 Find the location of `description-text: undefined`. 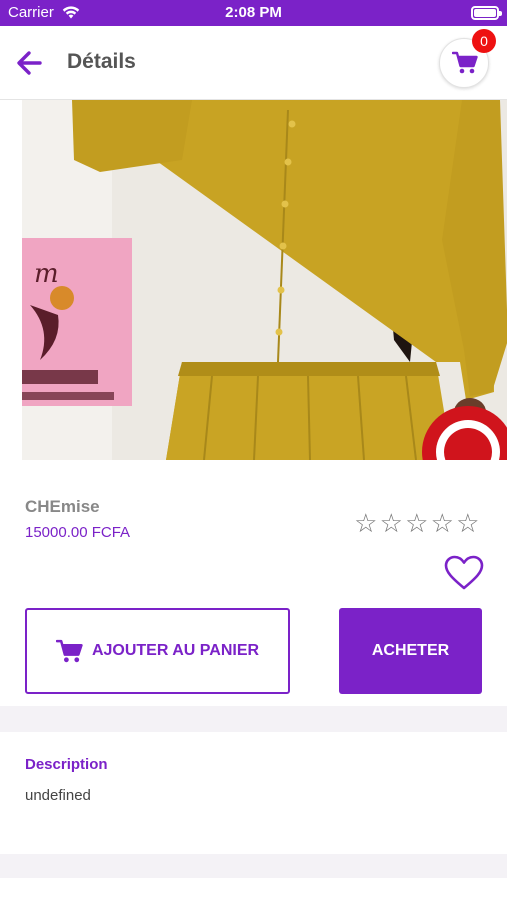

description-text: undefined is located at coordinates (58, 795).